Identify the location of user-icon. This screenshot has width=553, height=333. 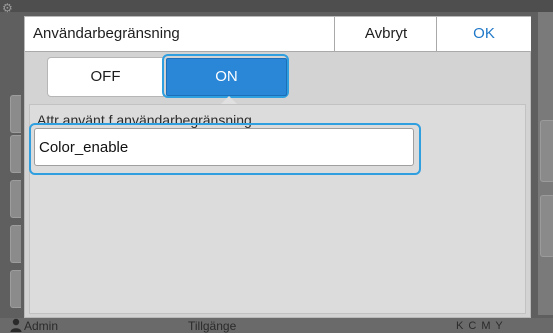
(16, 325).